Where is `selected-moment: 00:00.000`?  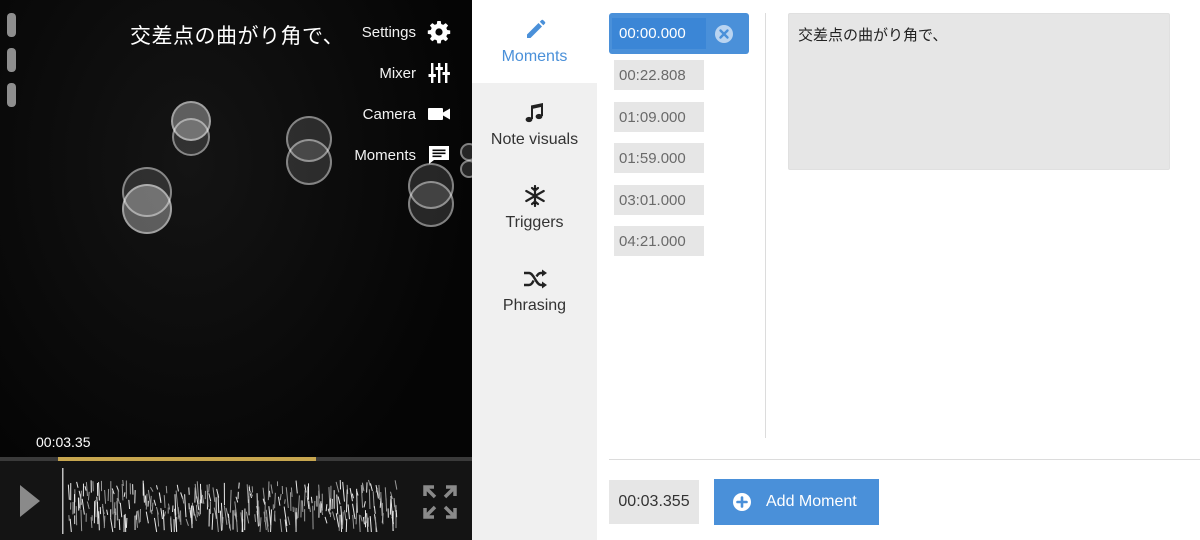 selected-moment: 00:00.000 is located at coordinates (679, 33).